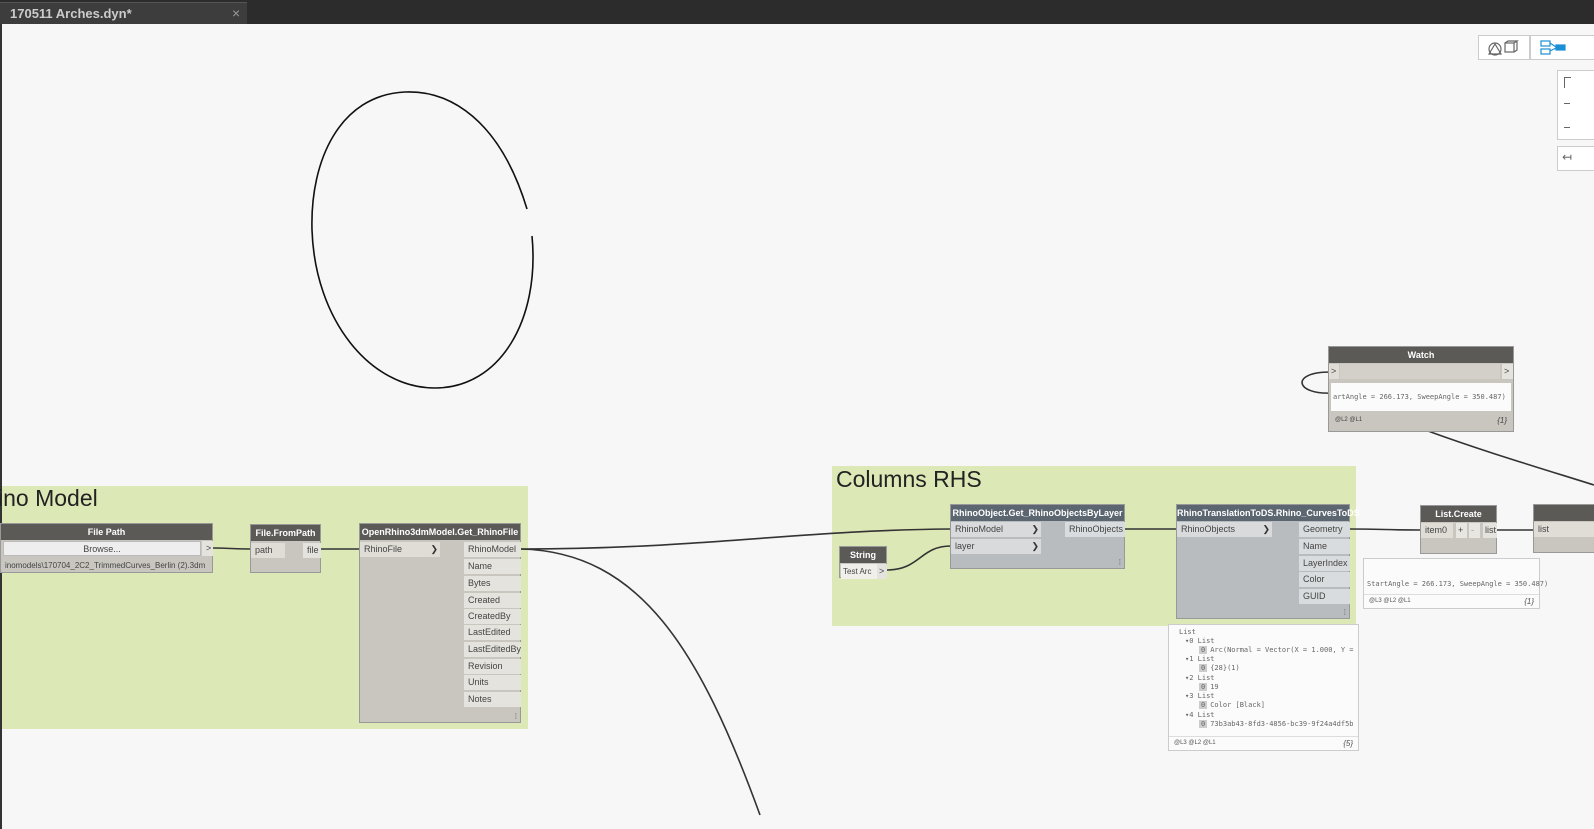 Image resolution: width=1594 pixels, height=829 pixels. I want to click on node-title: RhinoObject.Get_RhinoObjectsByLayer, so click(1037, 513).